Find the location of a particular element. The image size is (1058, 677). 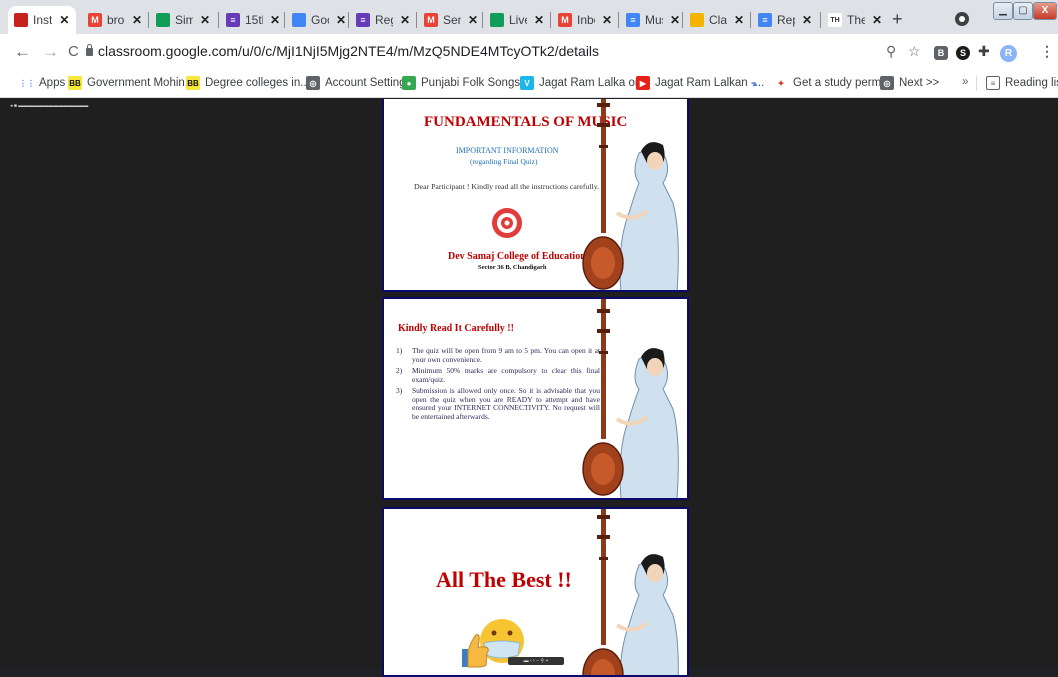

rule-number: 1) is located at coordinates (399, 350).